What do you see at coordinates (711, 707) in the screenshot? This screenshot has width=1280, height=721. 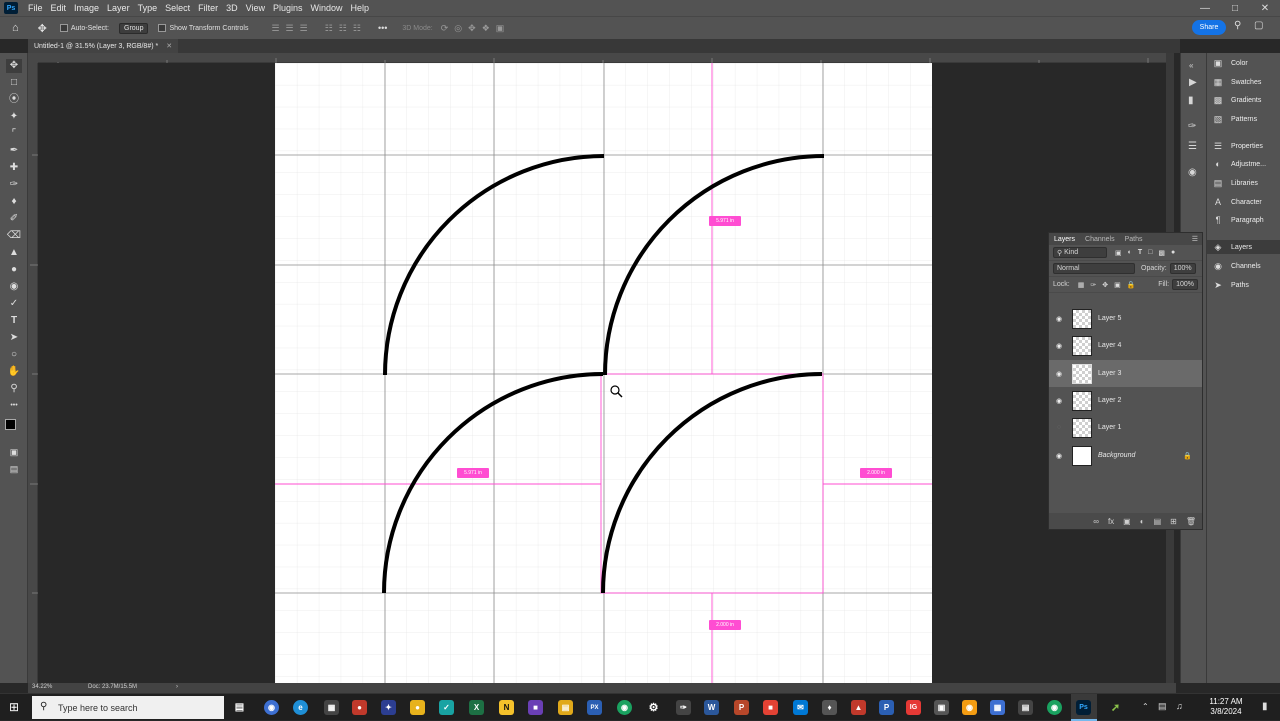 I see `word-icon: W` at bounding box center [711, 707].